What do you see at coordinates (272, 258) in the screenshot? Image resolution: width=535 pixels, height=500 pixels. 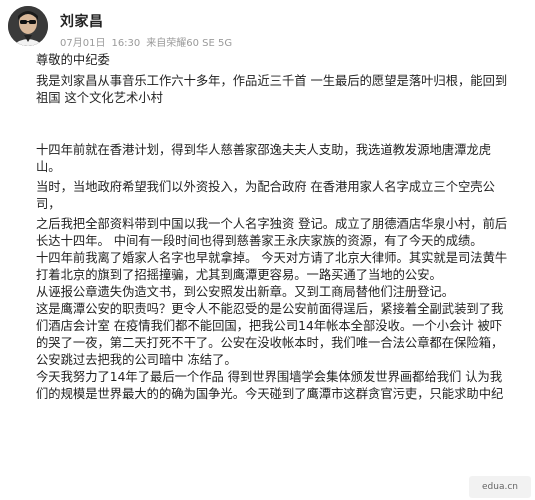 I see `story-line: 十四年前我离了婚家人名字也早就拿掉。 今天对方请了北京大律师。其实就是司法黄牛` at bounding box center [272, 258].